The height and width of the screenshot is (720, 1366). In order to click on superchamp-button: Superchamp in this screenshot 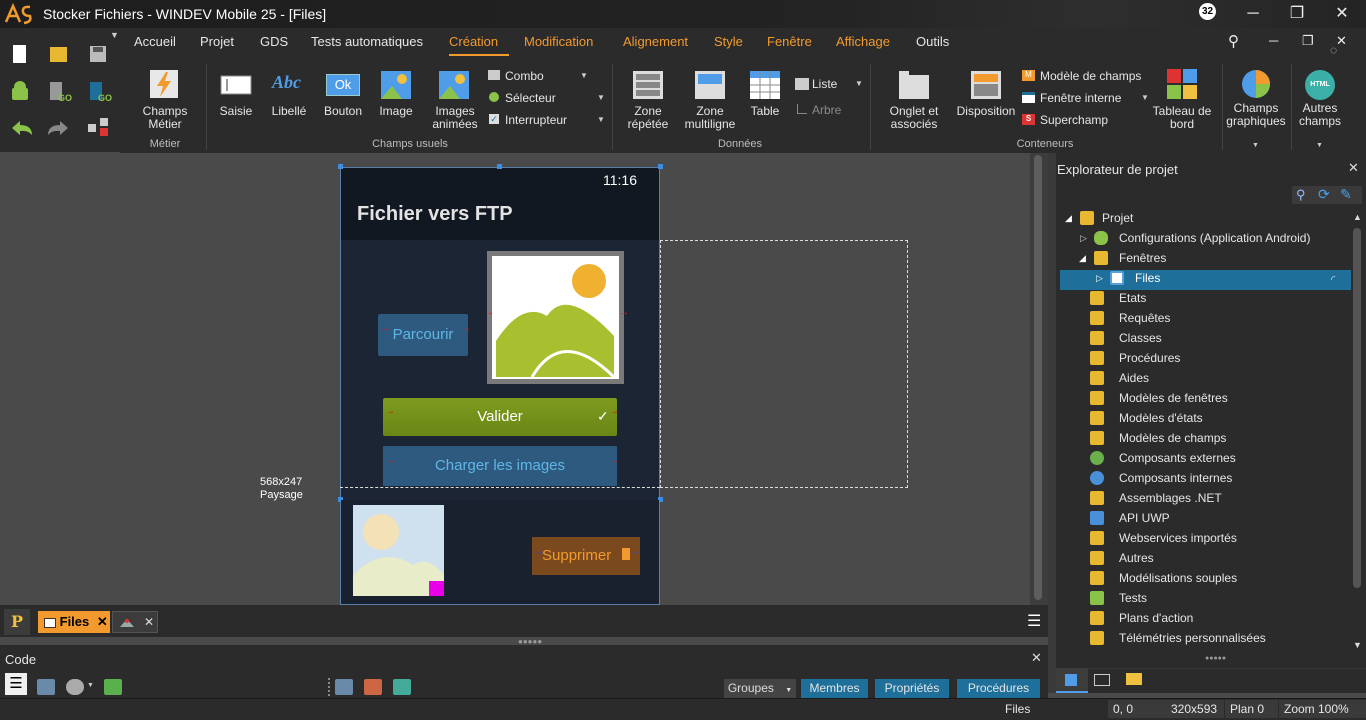, I will do `click(1074, 120)`.